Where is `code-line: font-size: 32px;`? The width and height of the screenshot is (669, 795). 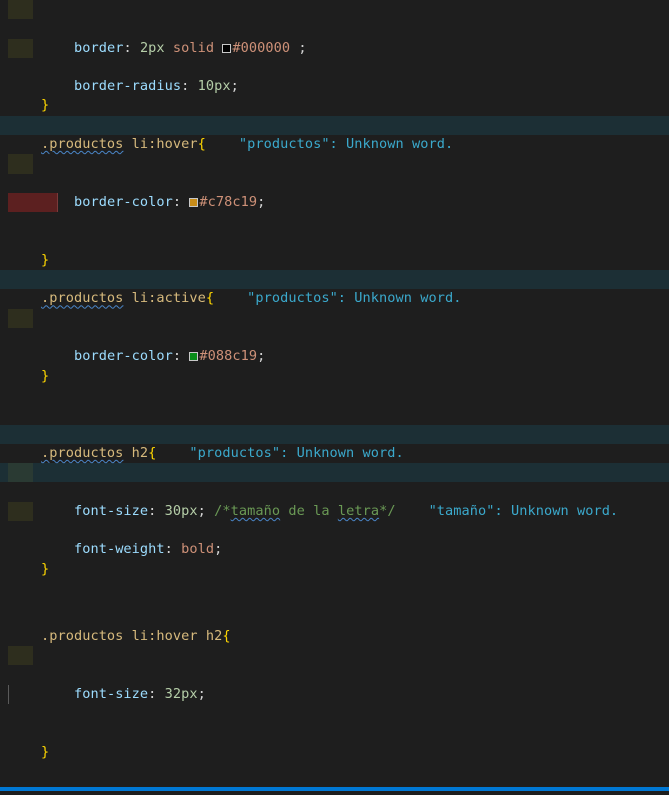 code-line: font-size: 32px; is located at coordinates (334, 674).